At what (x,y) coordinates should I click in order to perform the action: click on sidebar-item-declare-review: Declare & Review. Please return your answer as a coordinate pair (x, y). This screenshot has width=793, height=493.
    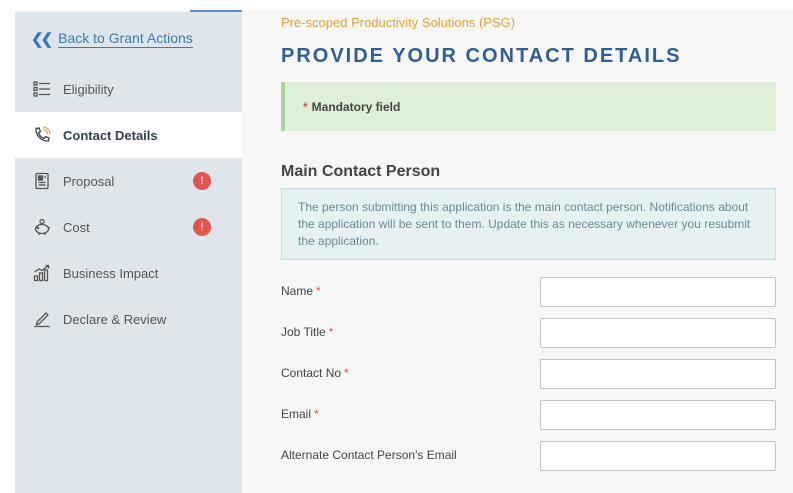
    Looking at the image, I should click on (128, 319).